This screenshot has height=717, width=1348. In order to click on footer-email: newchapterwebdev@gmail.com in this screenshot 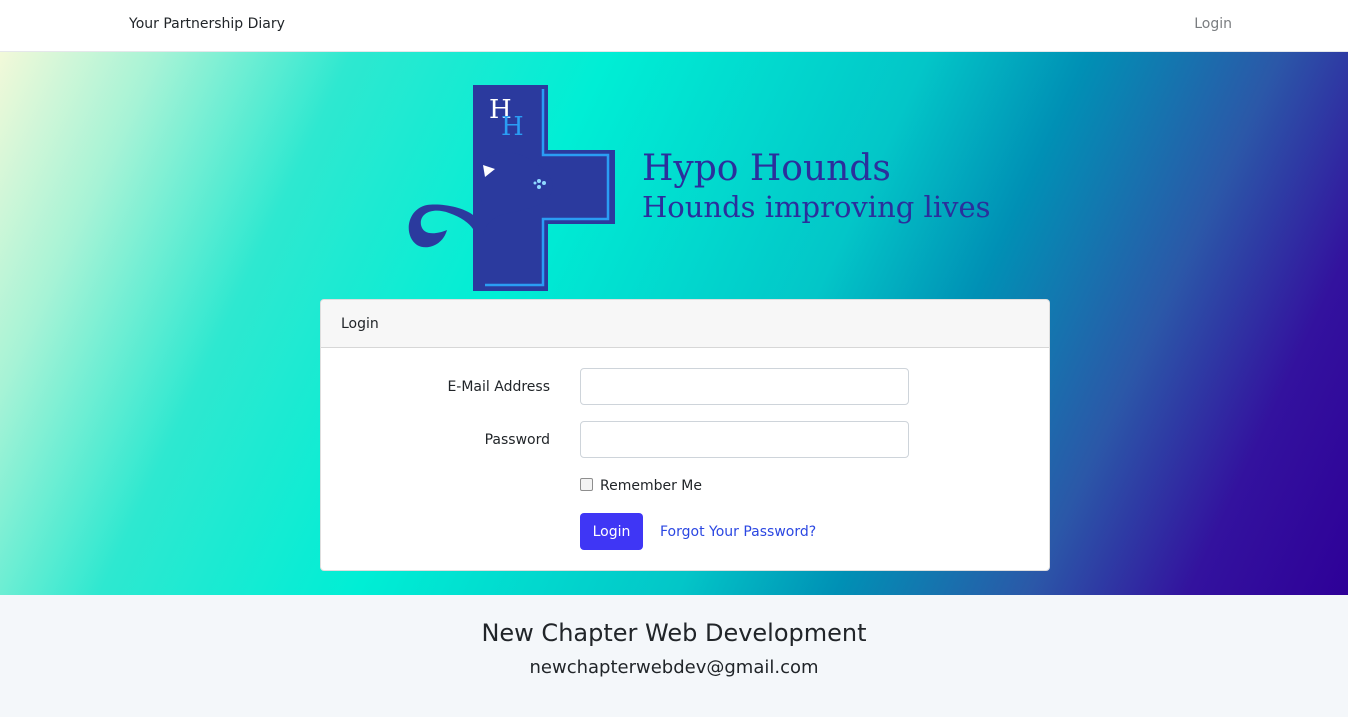, I will do `click(674, 667)`.